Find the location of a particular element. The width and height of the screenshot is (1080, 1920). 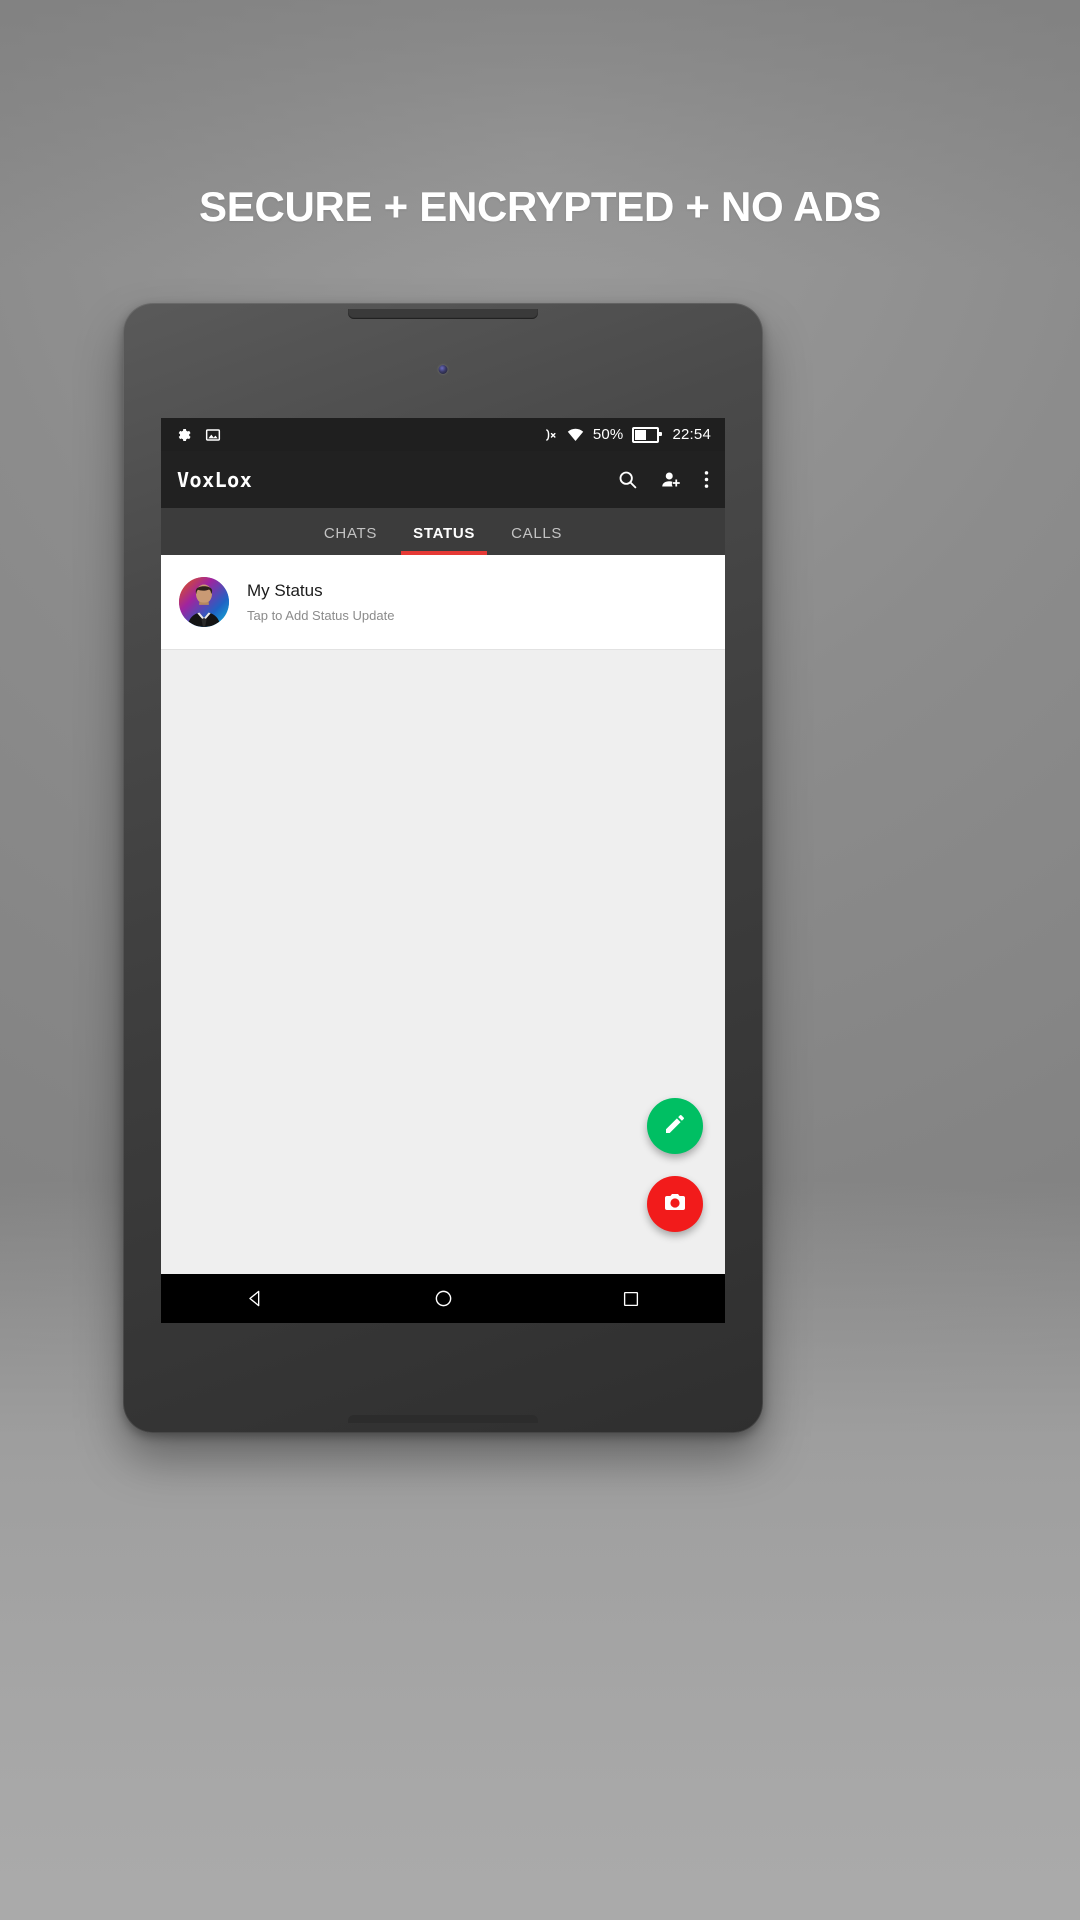

status-bar-left-icons is located at coordinates (198, 435).